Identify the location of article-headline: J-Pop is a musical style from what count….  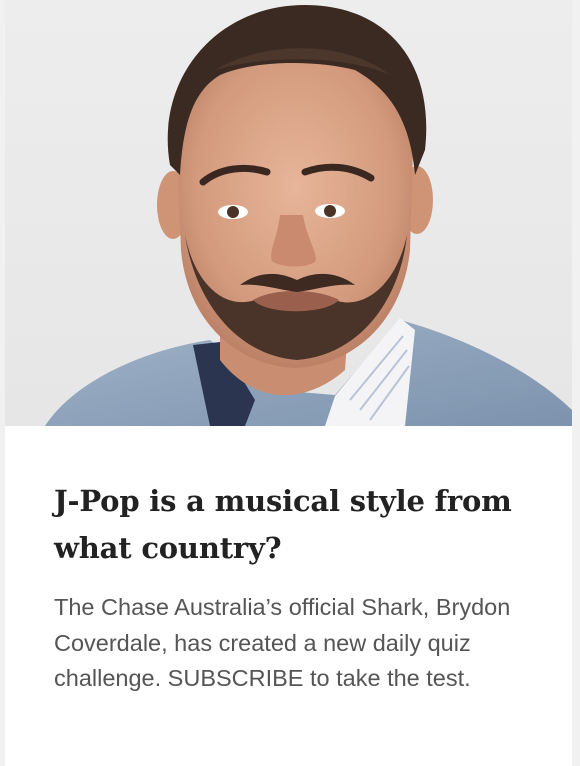
(294, 525).